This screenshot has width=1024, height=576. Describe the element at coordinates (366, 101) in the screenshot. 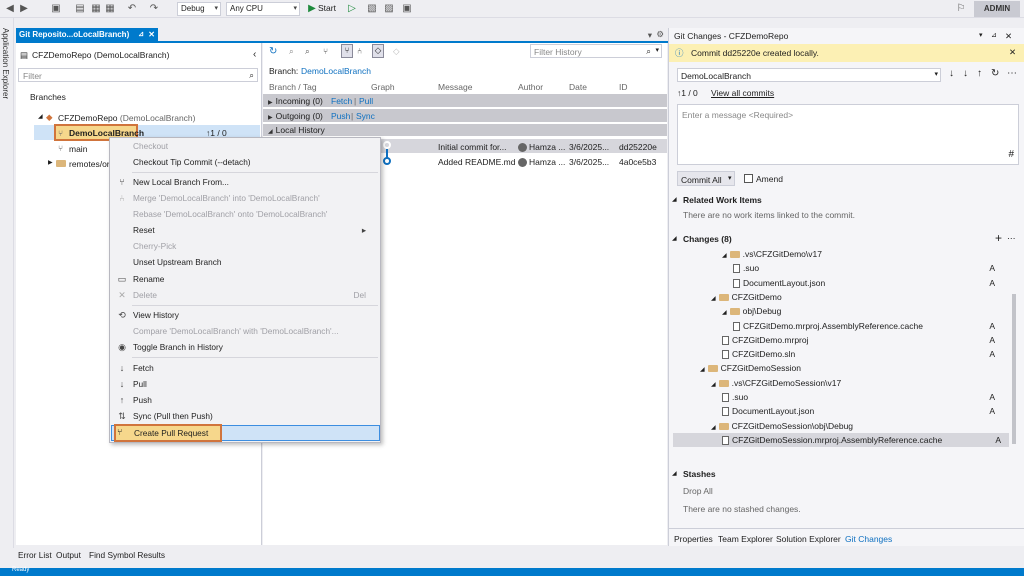

I see `pull-link: Pull` at that location.